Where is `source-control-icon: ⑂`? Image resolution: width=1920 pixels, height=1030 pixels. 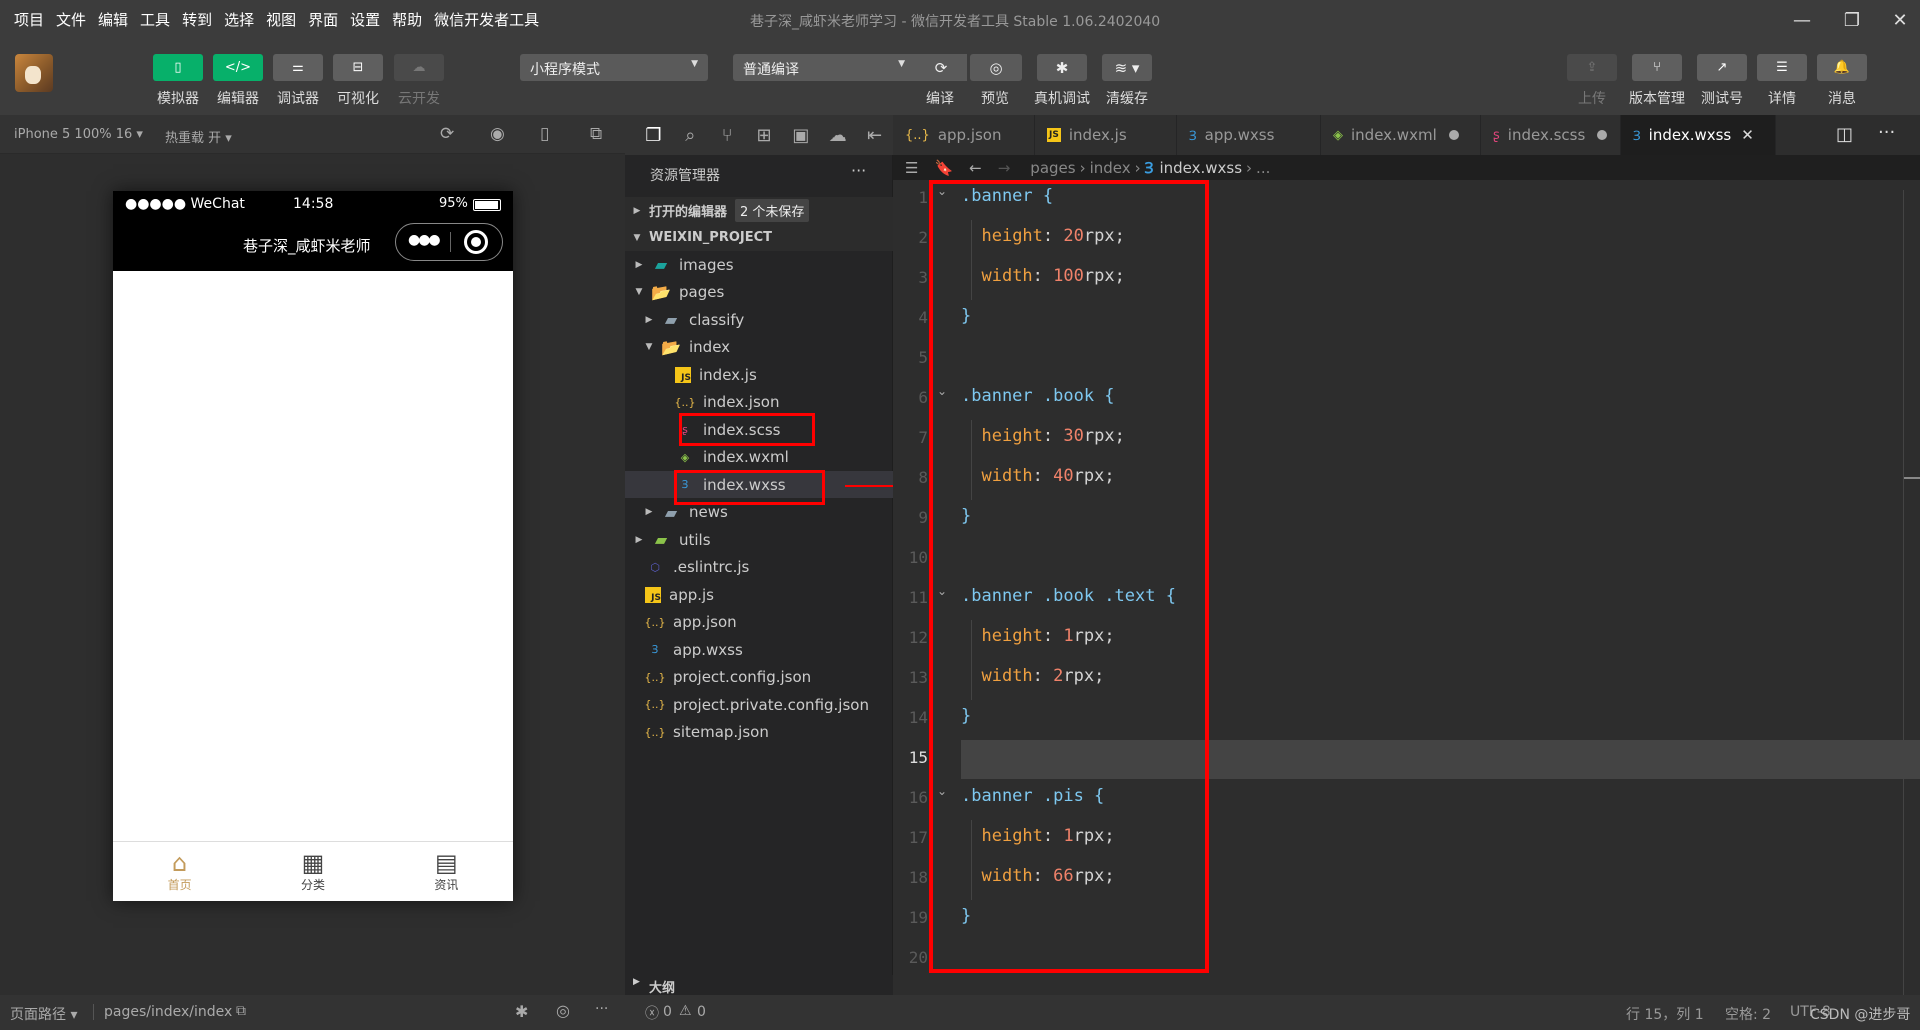
source-control-icon: ⑂ is located at coordinates (727, 135).